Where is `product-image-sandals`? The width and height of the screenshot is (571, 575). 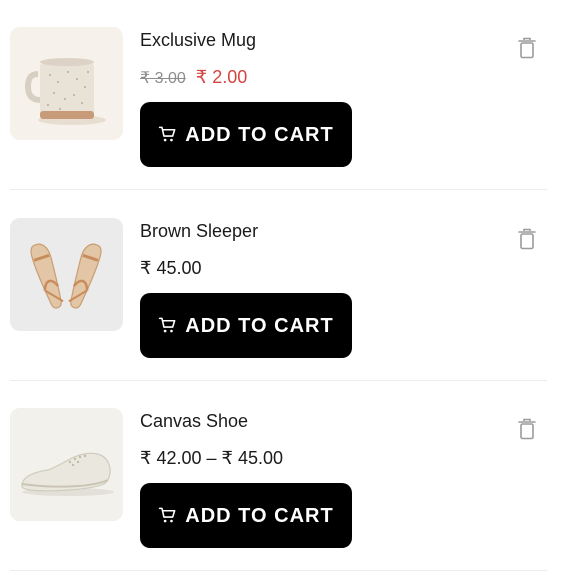 product-image-sandals is located at coordinates (66, 274).